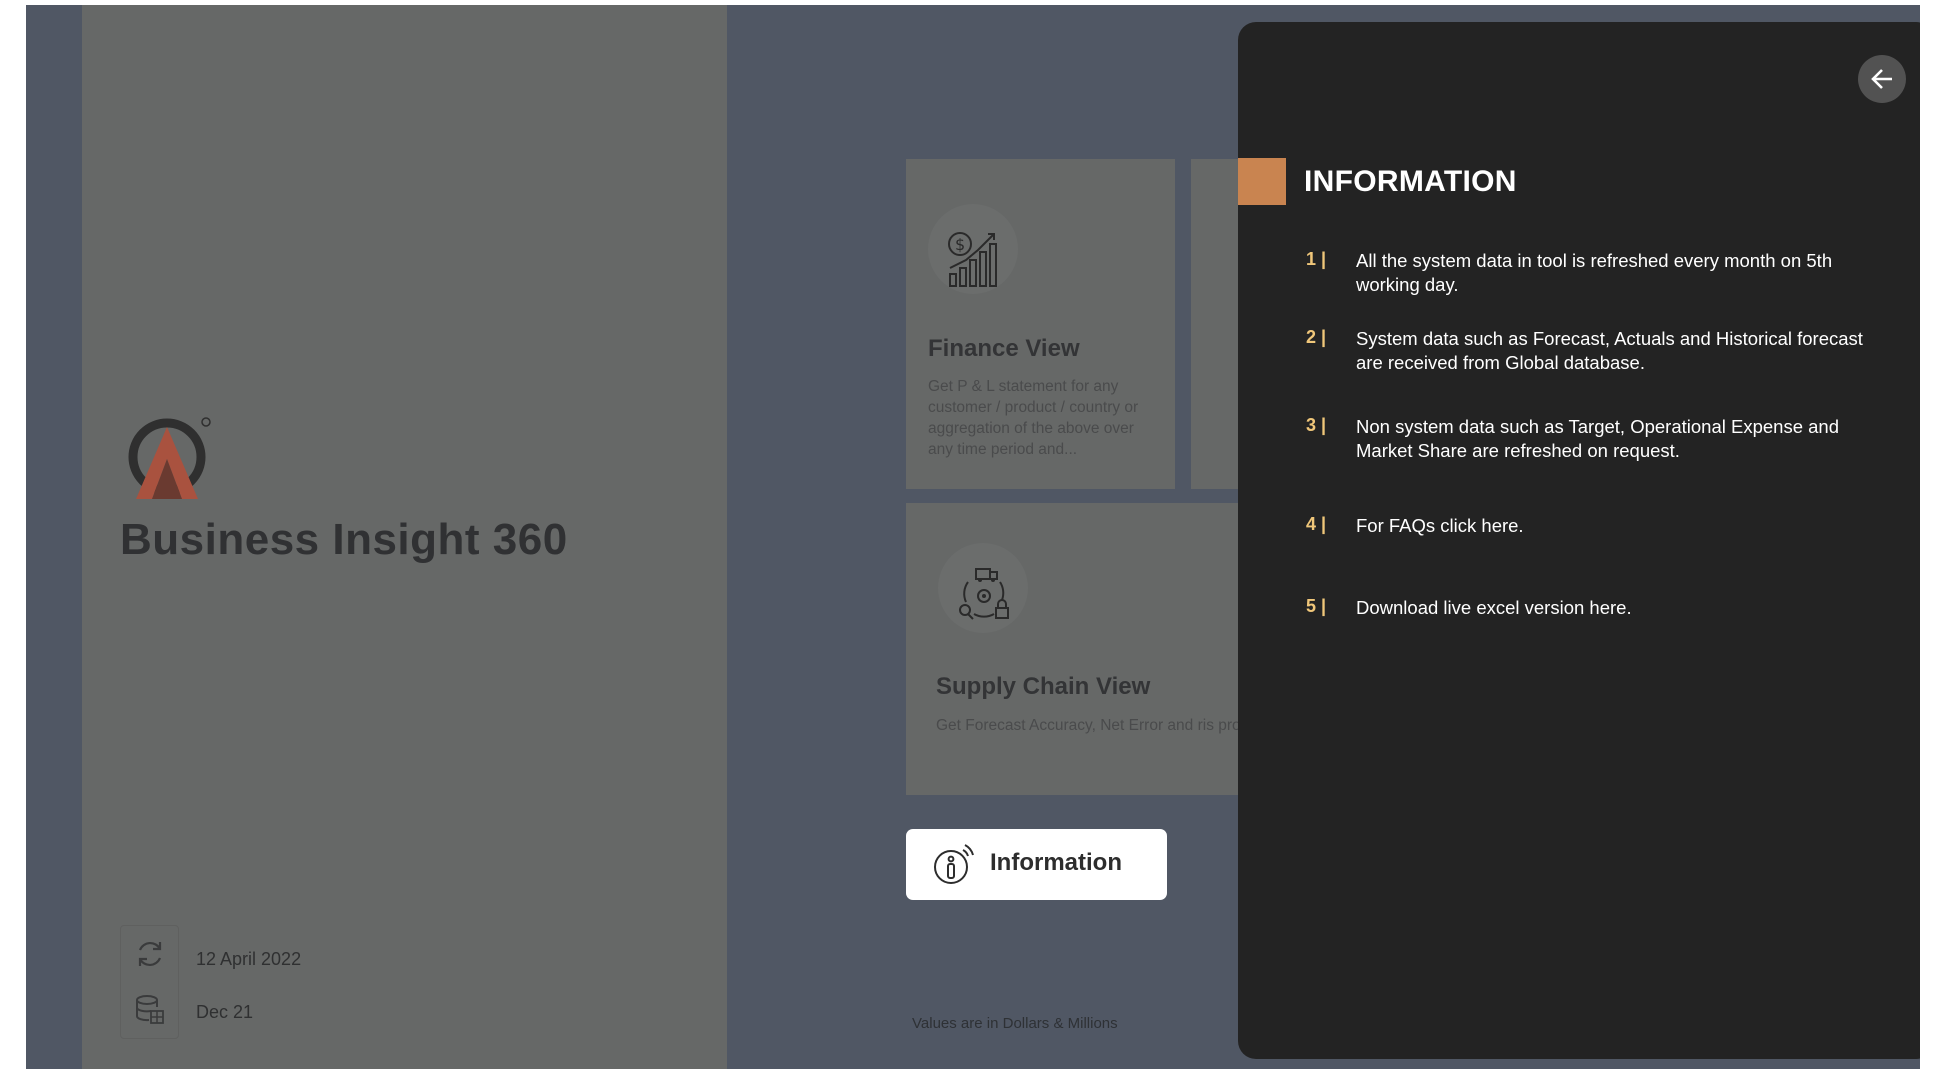 Image resolution: width=1938 pixels, height=1069 pixels. Describe the element at coordinates (1410, 181) in the screenshot. I see `information-title: INFORMATION` at that location.